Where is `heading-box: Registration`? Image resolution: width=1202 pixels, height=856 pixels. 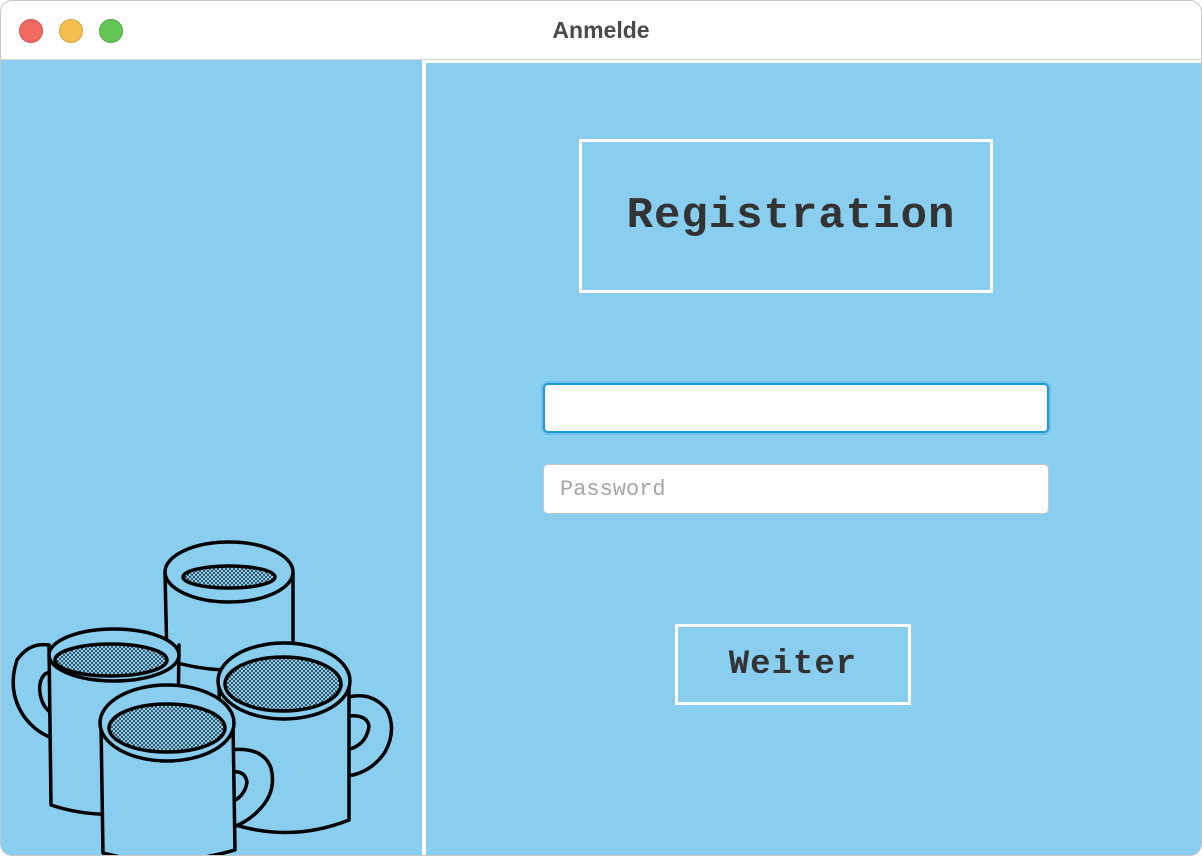 heading-box: Registration is located at coordinates (786, 216).